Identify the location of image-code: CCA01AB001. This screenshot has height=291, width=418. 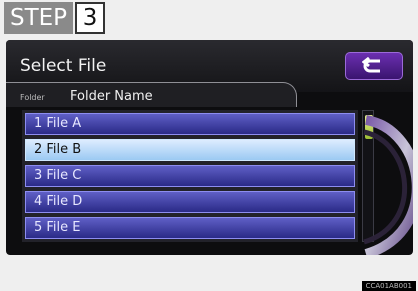
(388, 286).